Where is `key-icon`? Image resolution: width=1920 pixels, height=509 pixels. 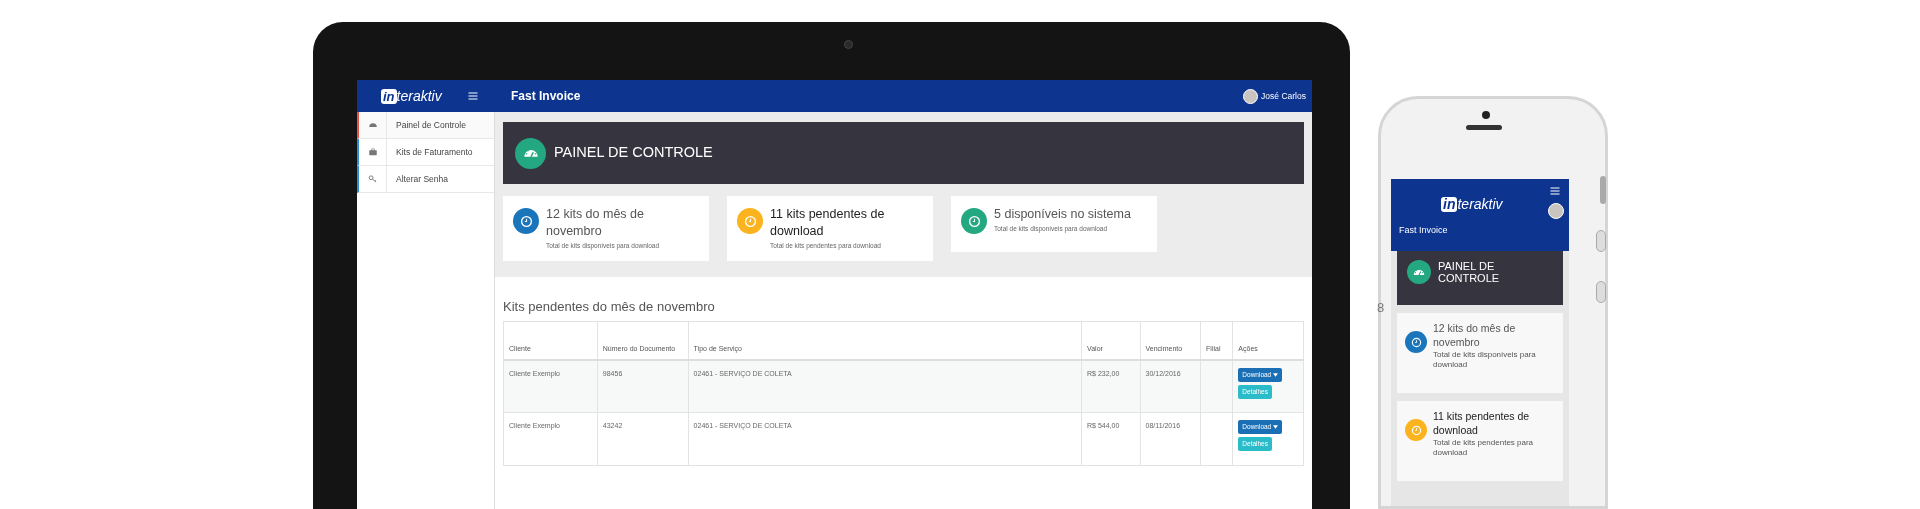 key-icon is located at coordinates (372, 179).